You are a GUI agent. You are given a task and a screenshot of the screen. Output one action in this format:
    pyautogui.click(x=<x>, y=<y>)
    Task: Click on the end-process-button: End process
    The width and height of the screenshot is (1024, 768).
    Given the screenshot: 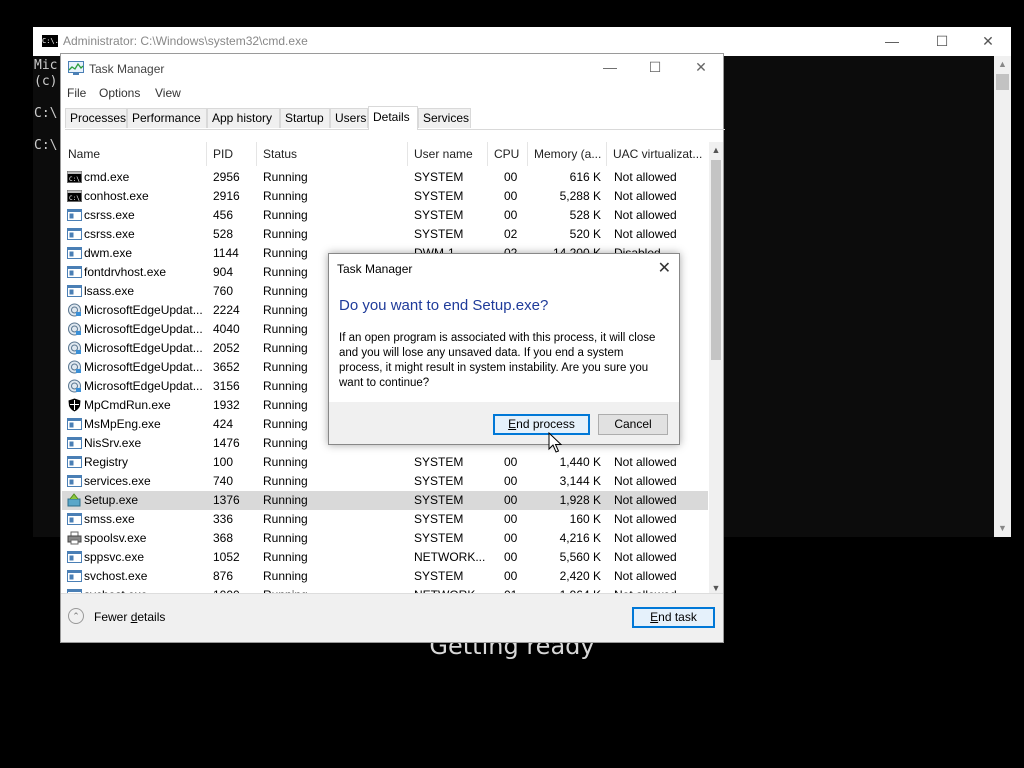 What is the action you would take?
    pyautogui.click(x=541, y=424)
    